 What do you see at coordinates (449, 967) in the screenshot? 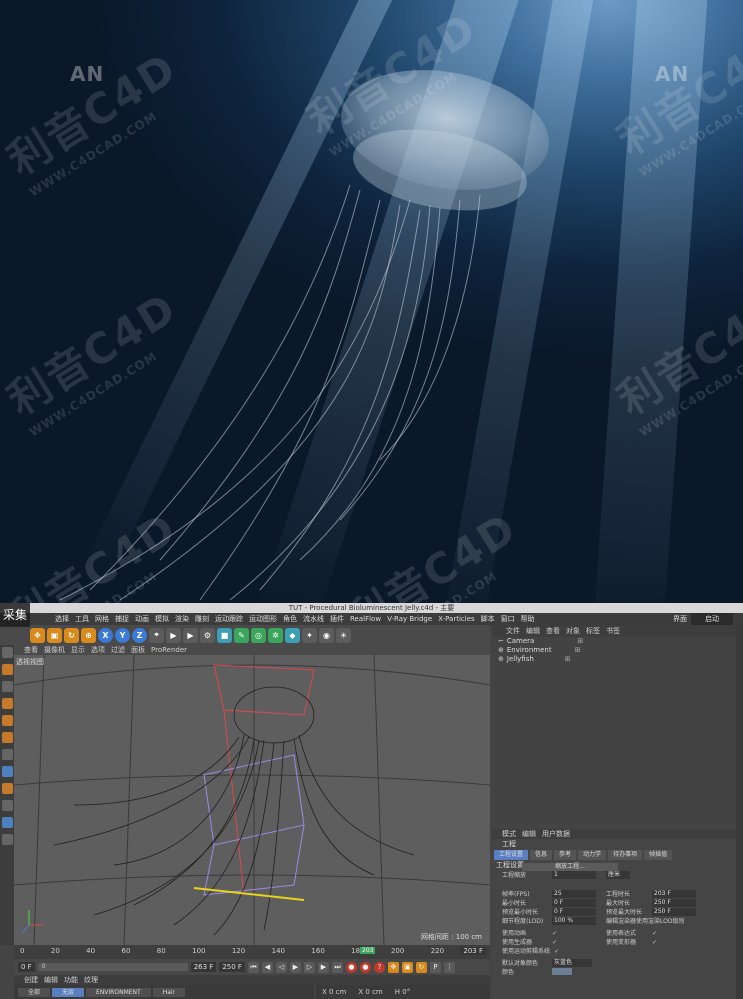
I see `pla-key-icon: ⋮` at bounding box center [449, 967].